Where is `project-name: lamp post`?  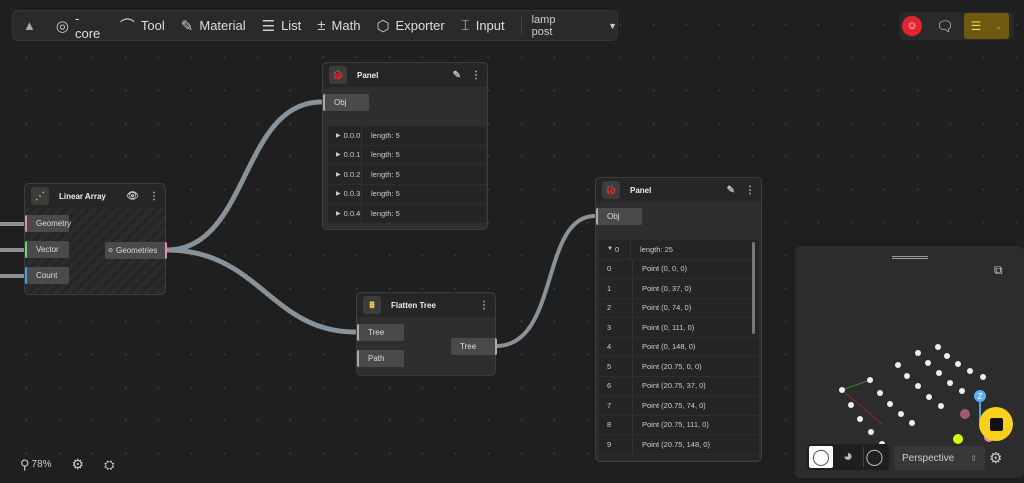
project-name: lamp post is located at coordinates (543, 25).